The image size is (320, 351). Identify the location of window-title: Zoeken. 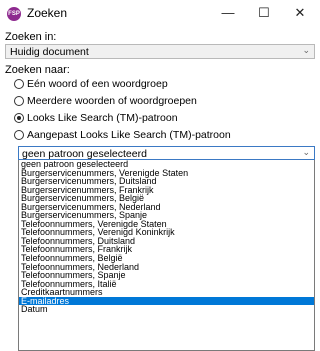
(47, 13).